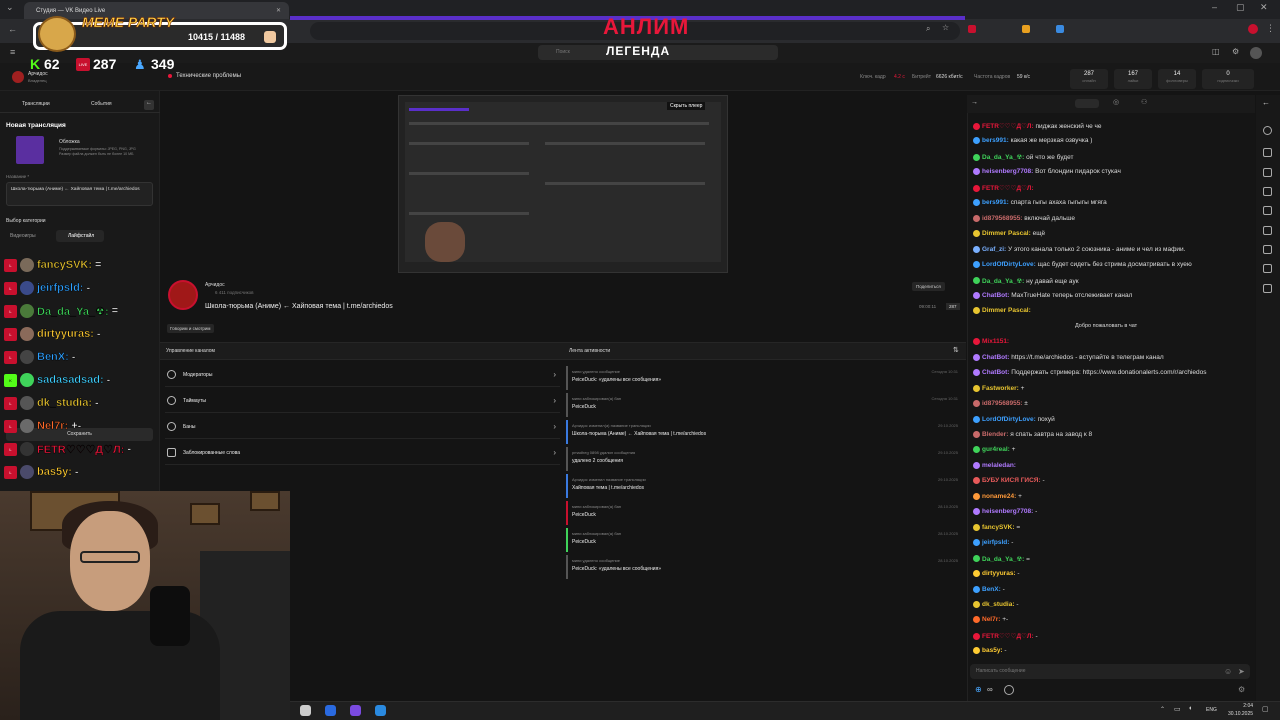  Describe the element at coordinates (278, 10) in the screenshot. I see `close-tab-icon: ✕` at that location.